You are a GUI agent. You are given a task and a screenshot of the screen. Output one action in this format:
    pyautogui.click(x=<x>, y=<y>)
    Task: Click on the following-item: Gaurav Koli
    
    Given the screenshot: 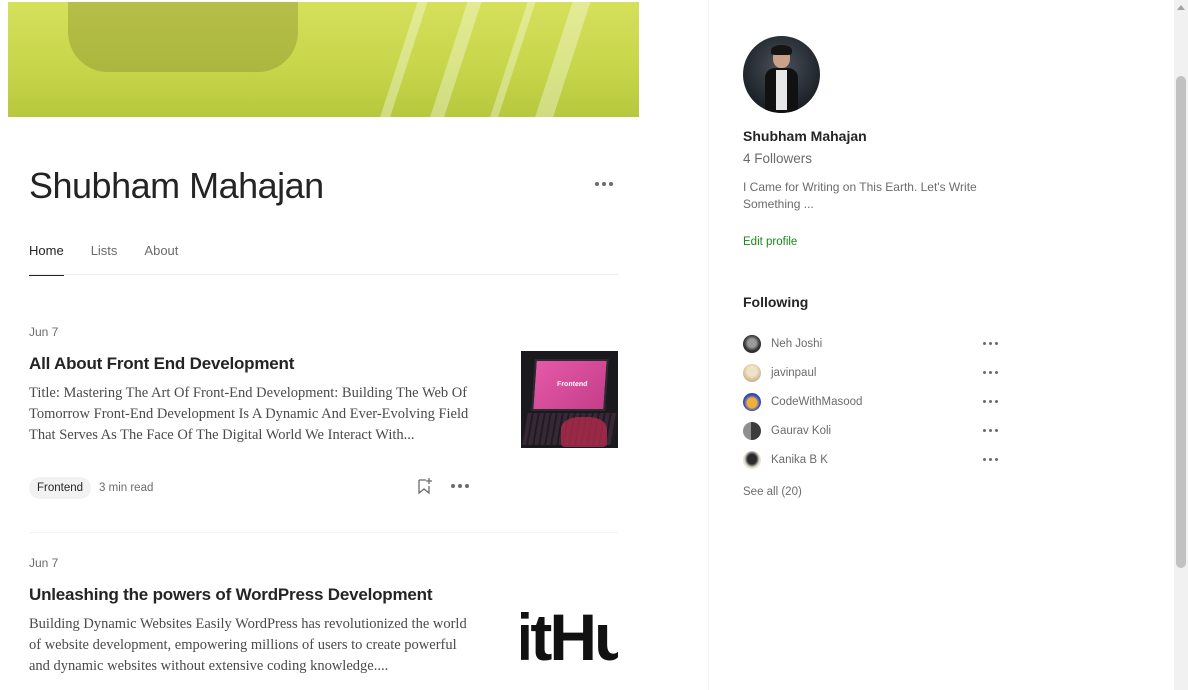 What is the action you would take?
    pyautogui.click(x=873, y=430)
    